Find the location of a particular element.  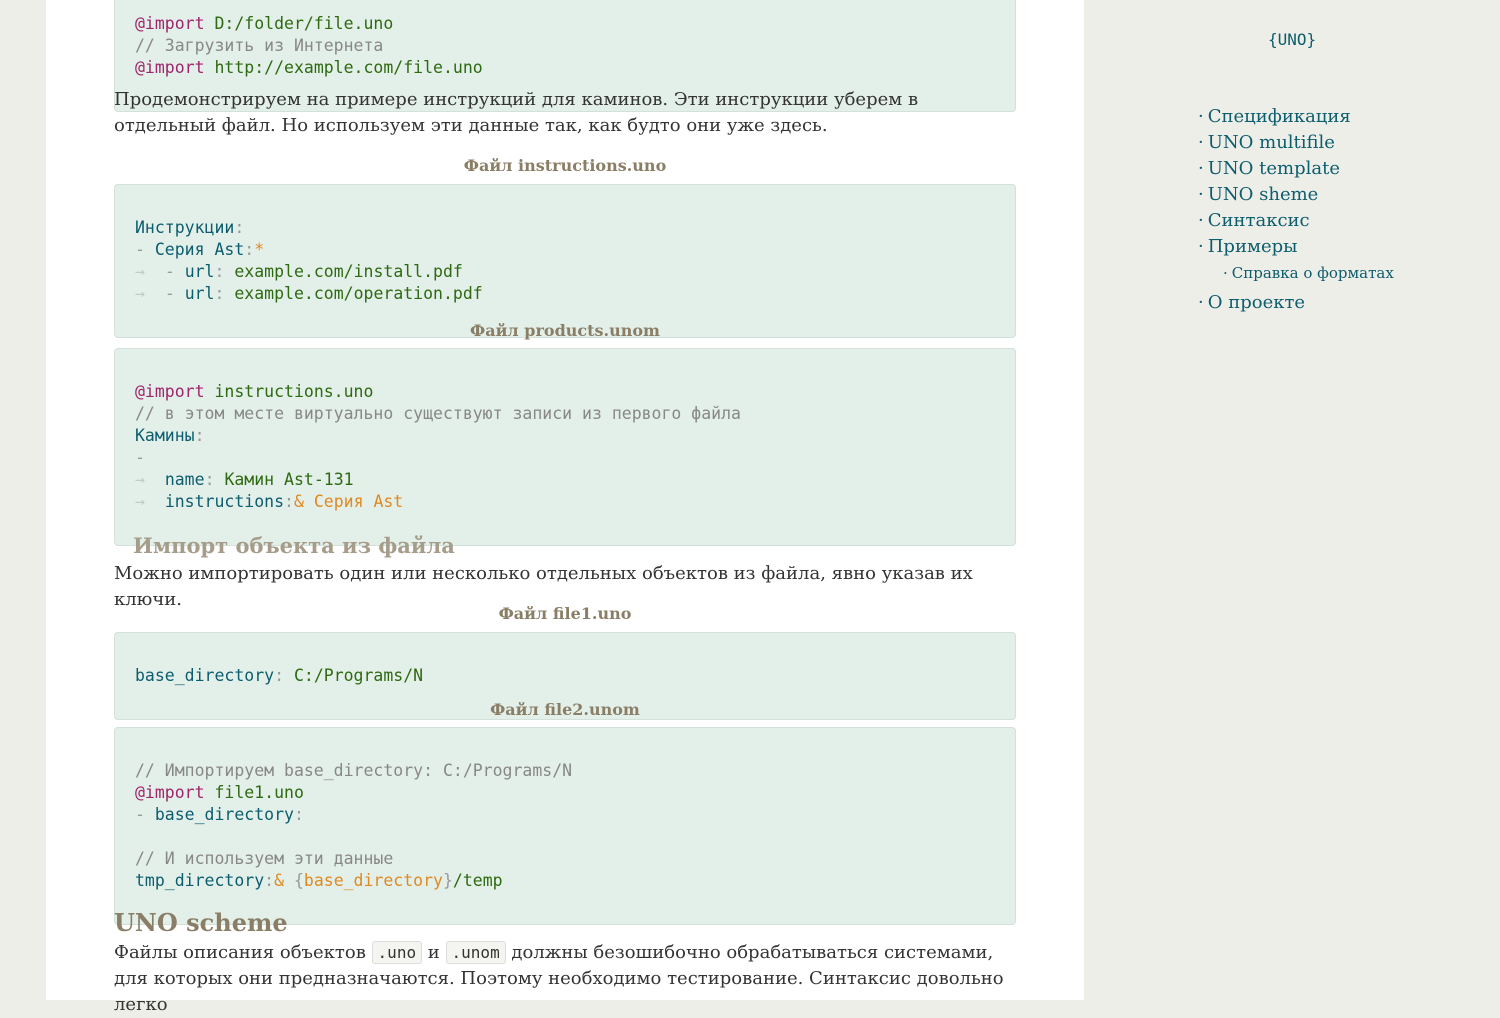

toc-item-syntax: · Синтаксис is located at coordinates (1296, 221).